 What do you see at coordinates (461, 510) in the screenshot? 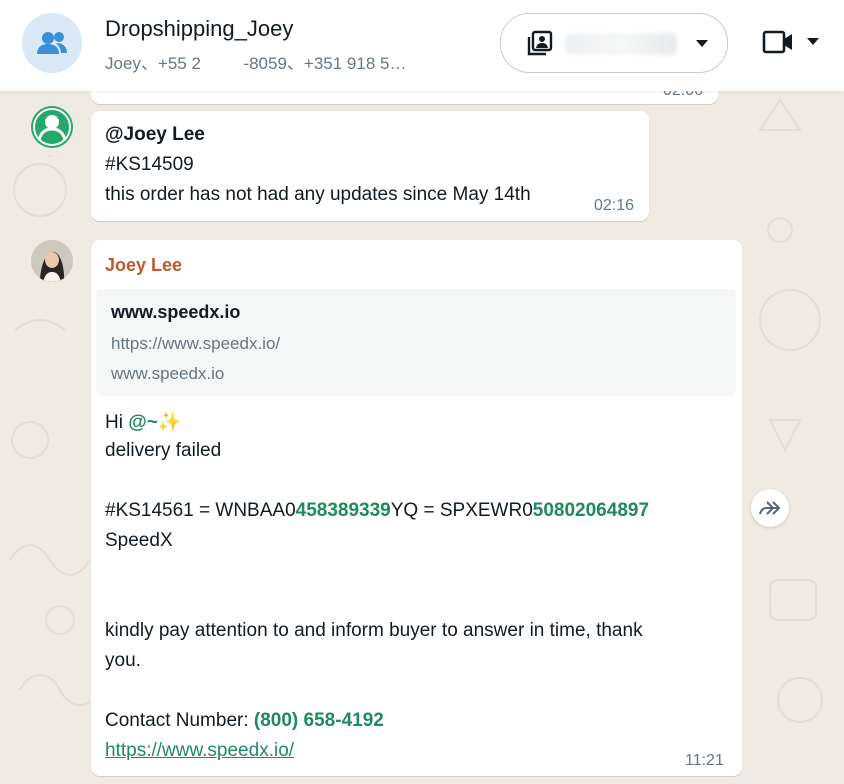
I see `message-text: YQ = SPXEWR0` at bounding box center [461, 510].